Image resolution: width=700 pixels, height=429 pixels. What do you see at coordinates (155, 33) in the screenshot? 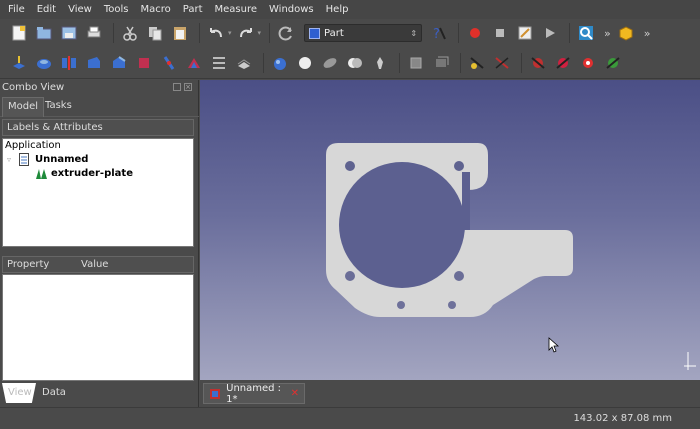
I see `copy-icon` at bounding box center [155, 33].